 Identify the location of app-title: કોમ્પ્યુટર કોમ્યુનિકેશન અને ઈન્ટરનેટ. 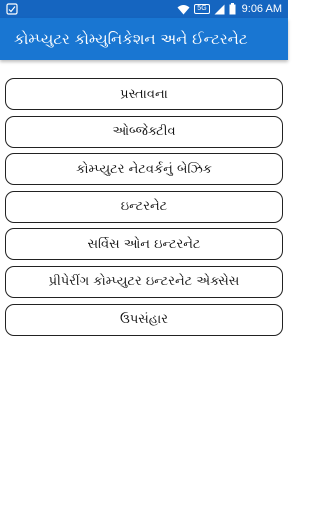
(131, 39).